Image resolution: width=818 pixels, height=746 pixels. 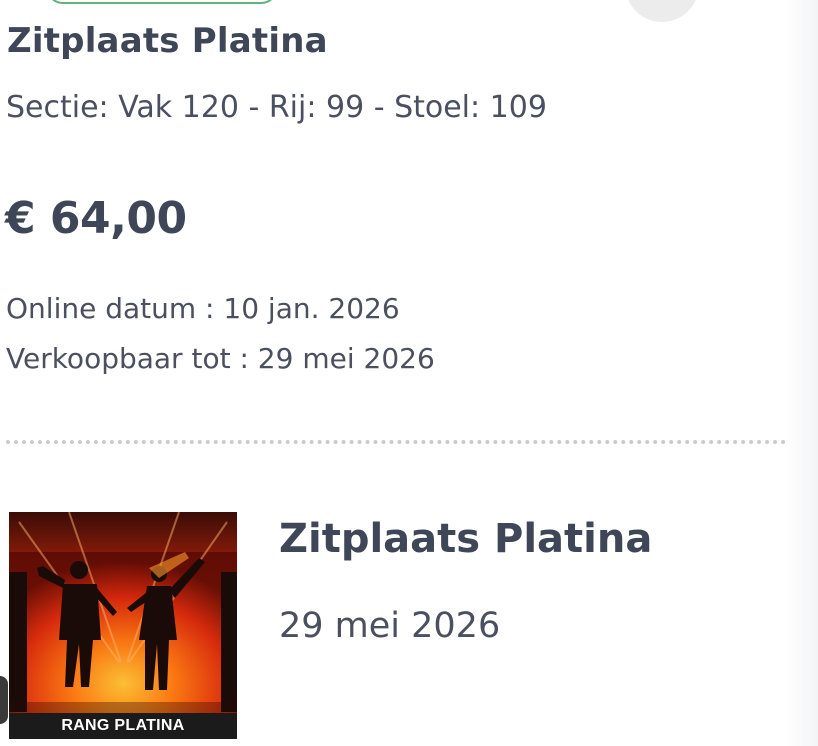 I want to click on dotted-divider, so click(x=396, y=442).